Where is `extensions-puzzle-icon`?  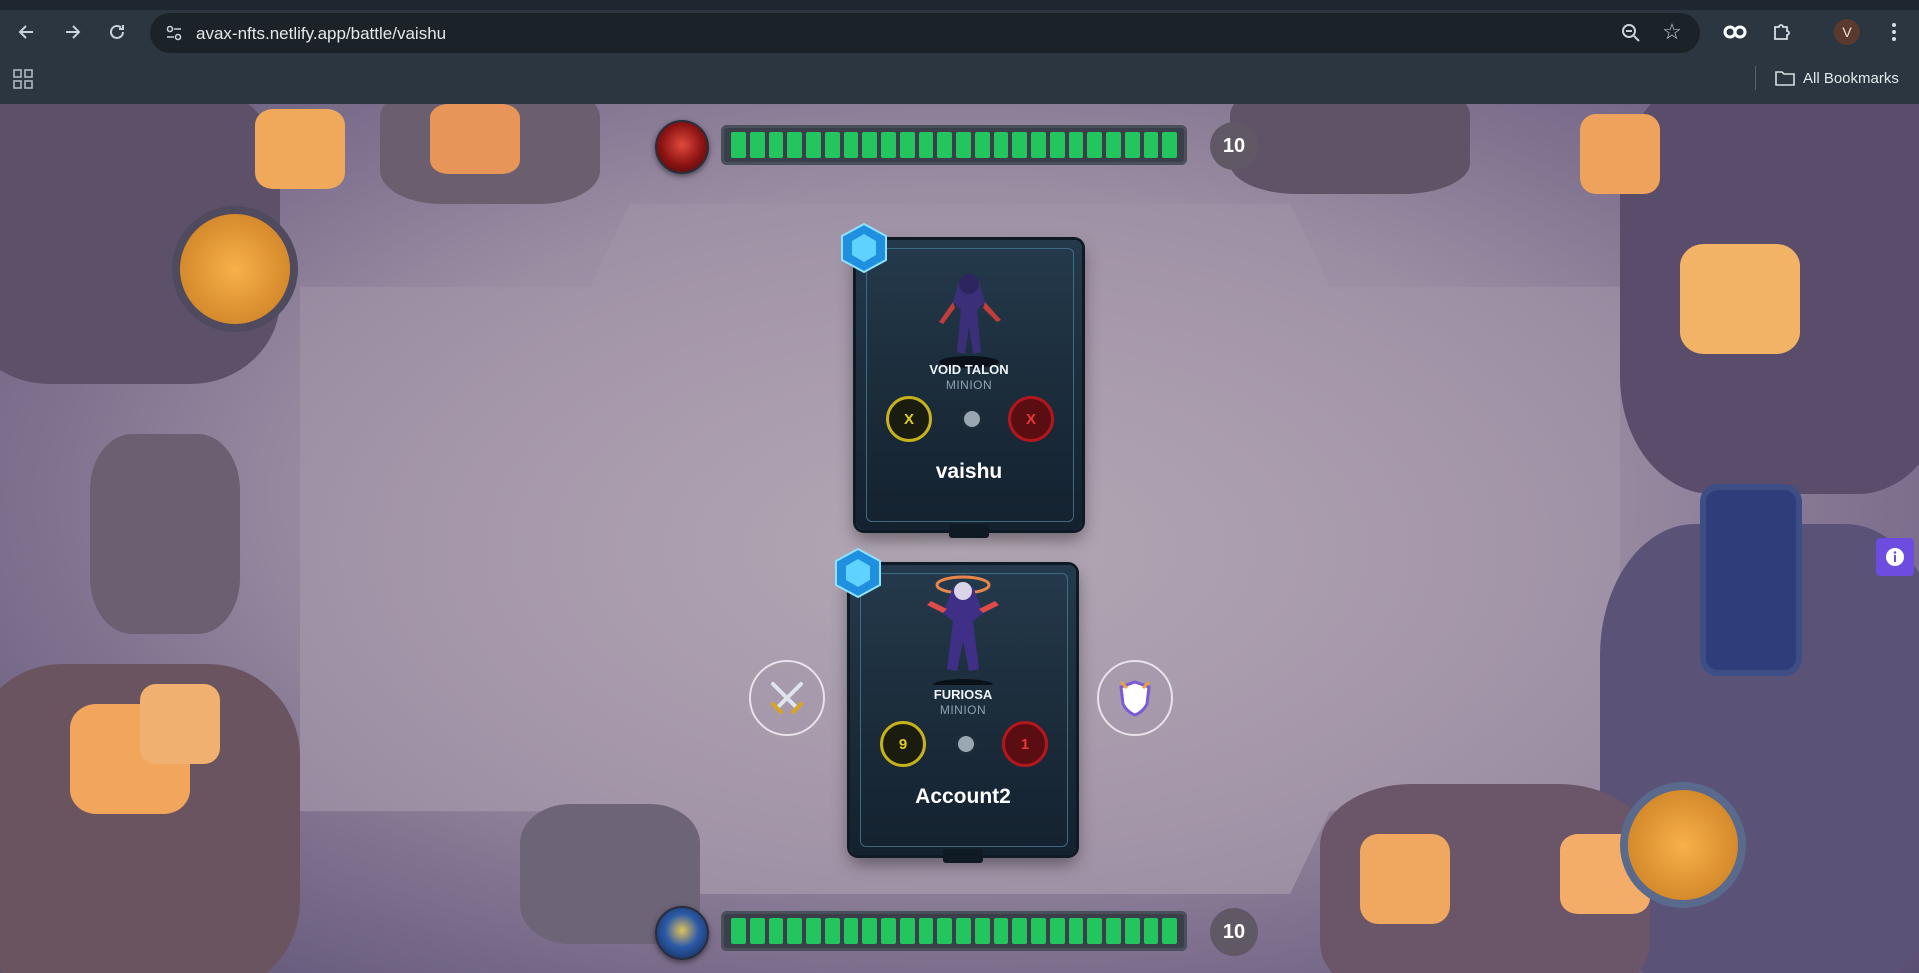 extensions-puzzle-icon is located at coordinates (1782, 32).